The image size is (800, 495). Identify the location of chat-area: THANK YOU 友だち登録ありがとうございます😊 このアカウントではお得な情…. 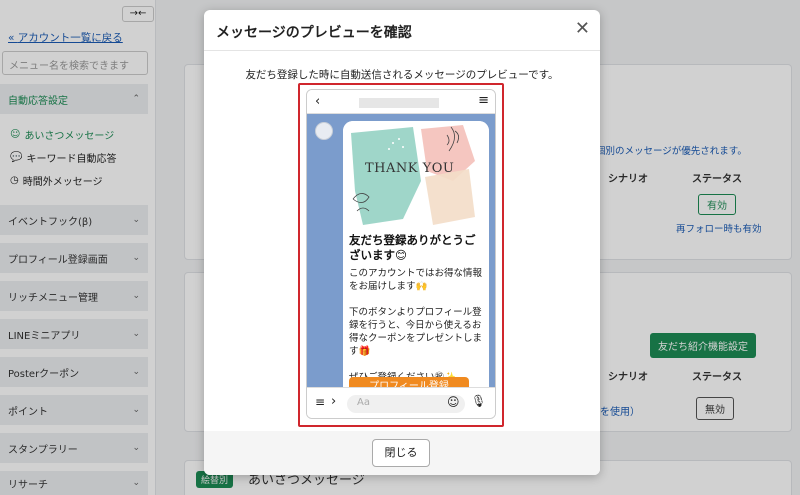
(401, 252).